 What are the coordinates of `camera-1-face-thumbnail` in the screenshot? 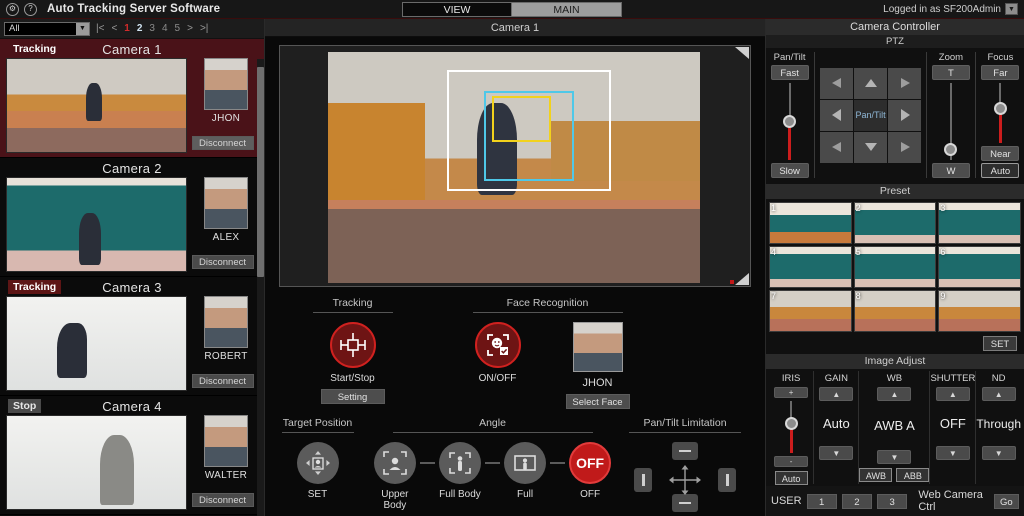 It's located at (226, 84).